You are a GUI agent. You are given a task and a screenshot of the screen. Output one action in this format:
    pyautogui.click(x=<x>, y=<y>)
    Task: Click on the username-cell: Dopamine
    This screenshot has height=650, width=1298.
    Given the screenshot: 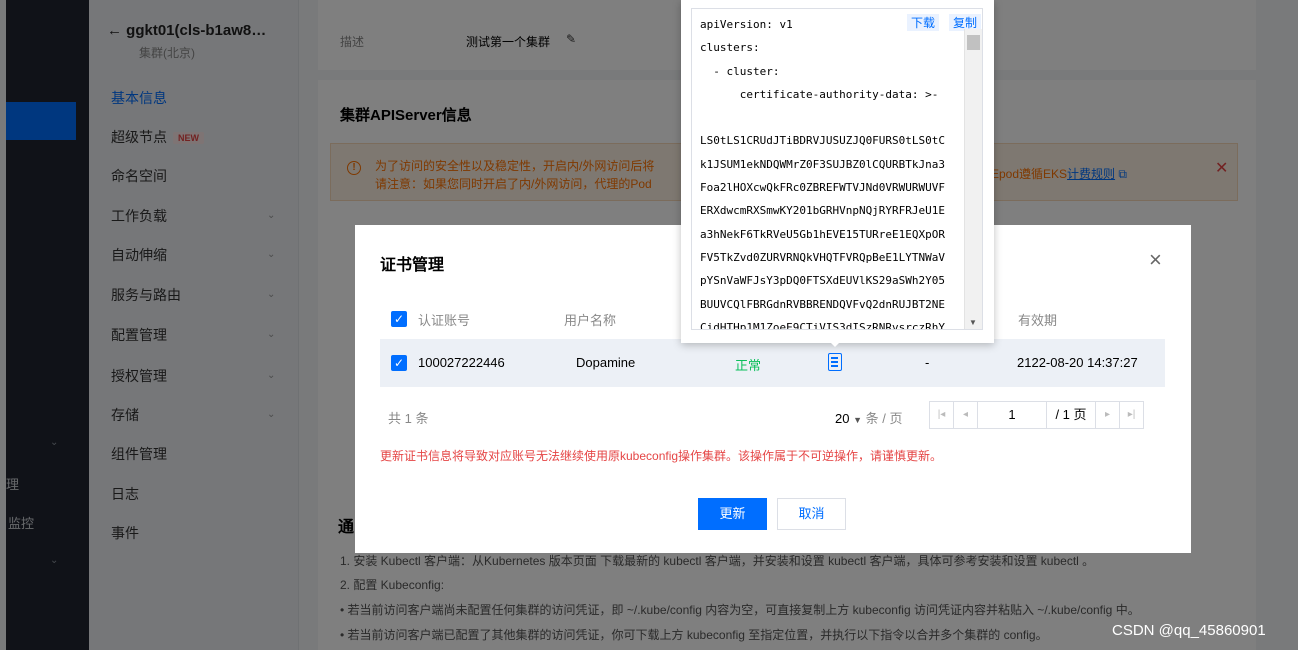 What is the action you would take?
    pyautogui.click(x=606, y=362)
    